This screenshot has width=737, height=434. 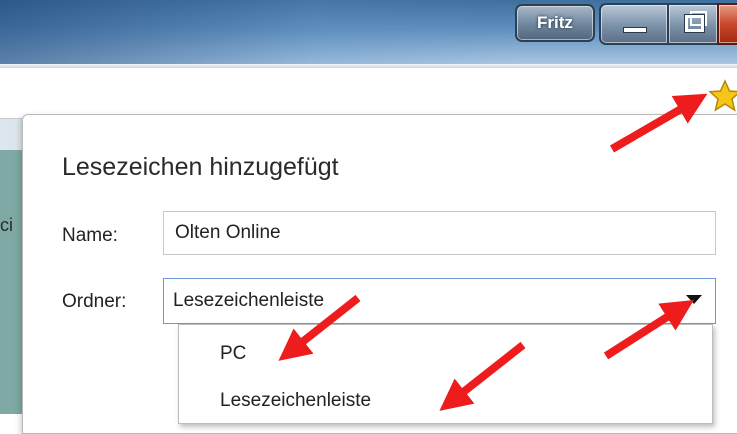 I want to click on page-background-top, so click(x=11, y=134).